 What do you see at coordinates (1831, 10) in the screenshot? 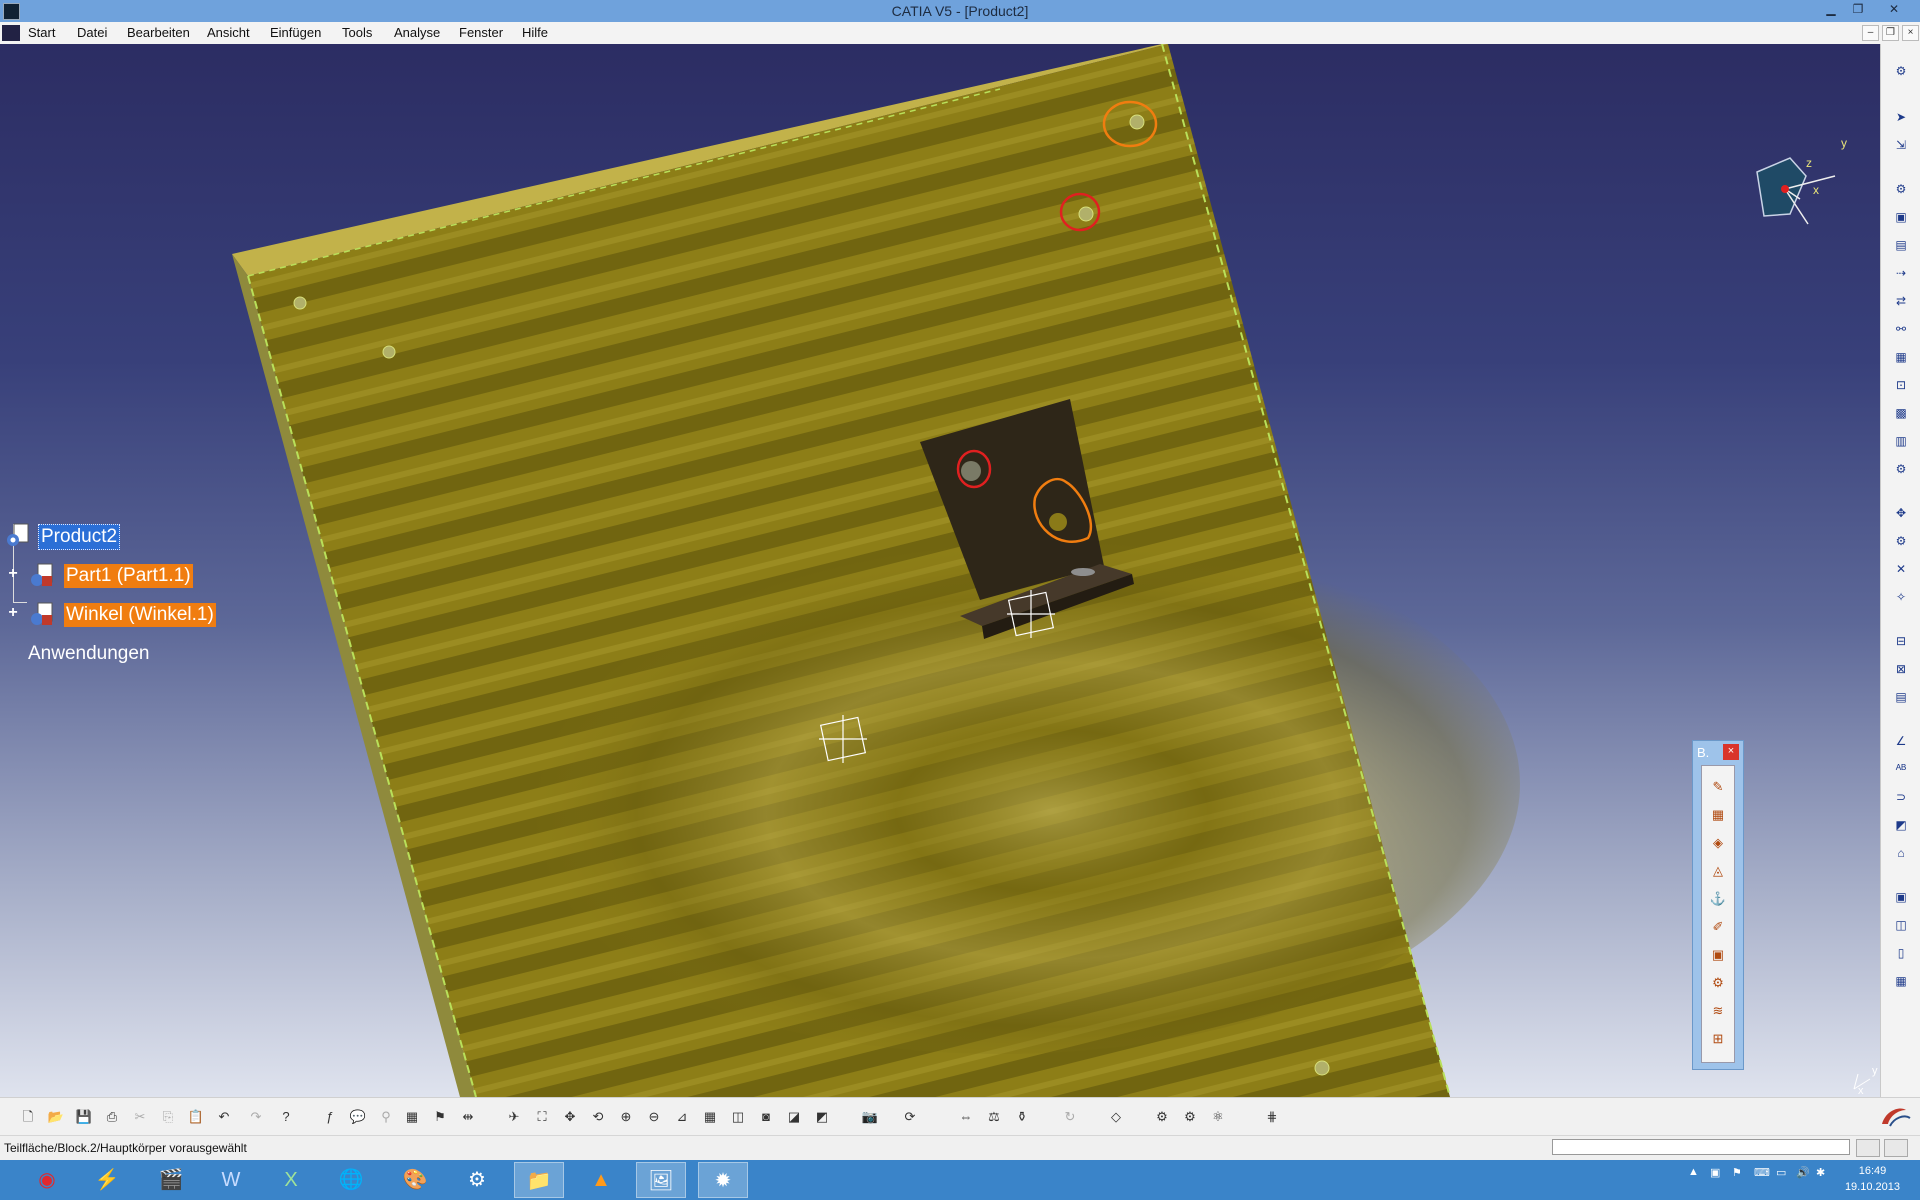
I see `minimize-icon: ▁` at bounding box center [1831, 10].